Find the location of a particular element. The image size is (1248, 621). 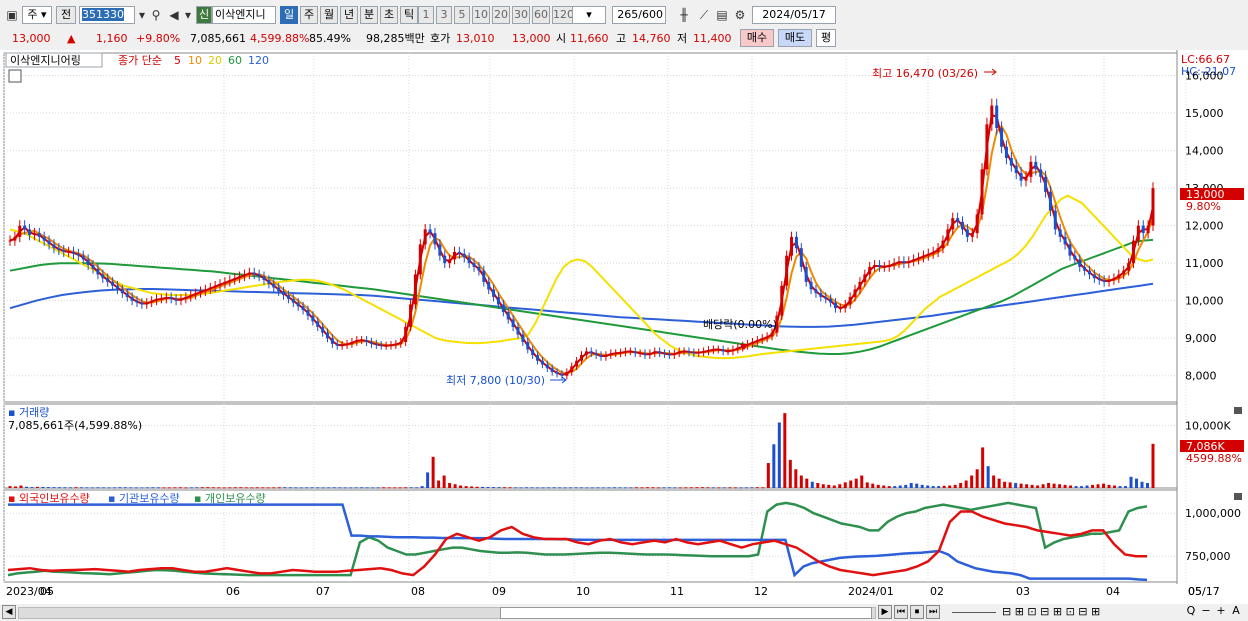

timeframe-button: 틱 is located at coordinates (409, 15).